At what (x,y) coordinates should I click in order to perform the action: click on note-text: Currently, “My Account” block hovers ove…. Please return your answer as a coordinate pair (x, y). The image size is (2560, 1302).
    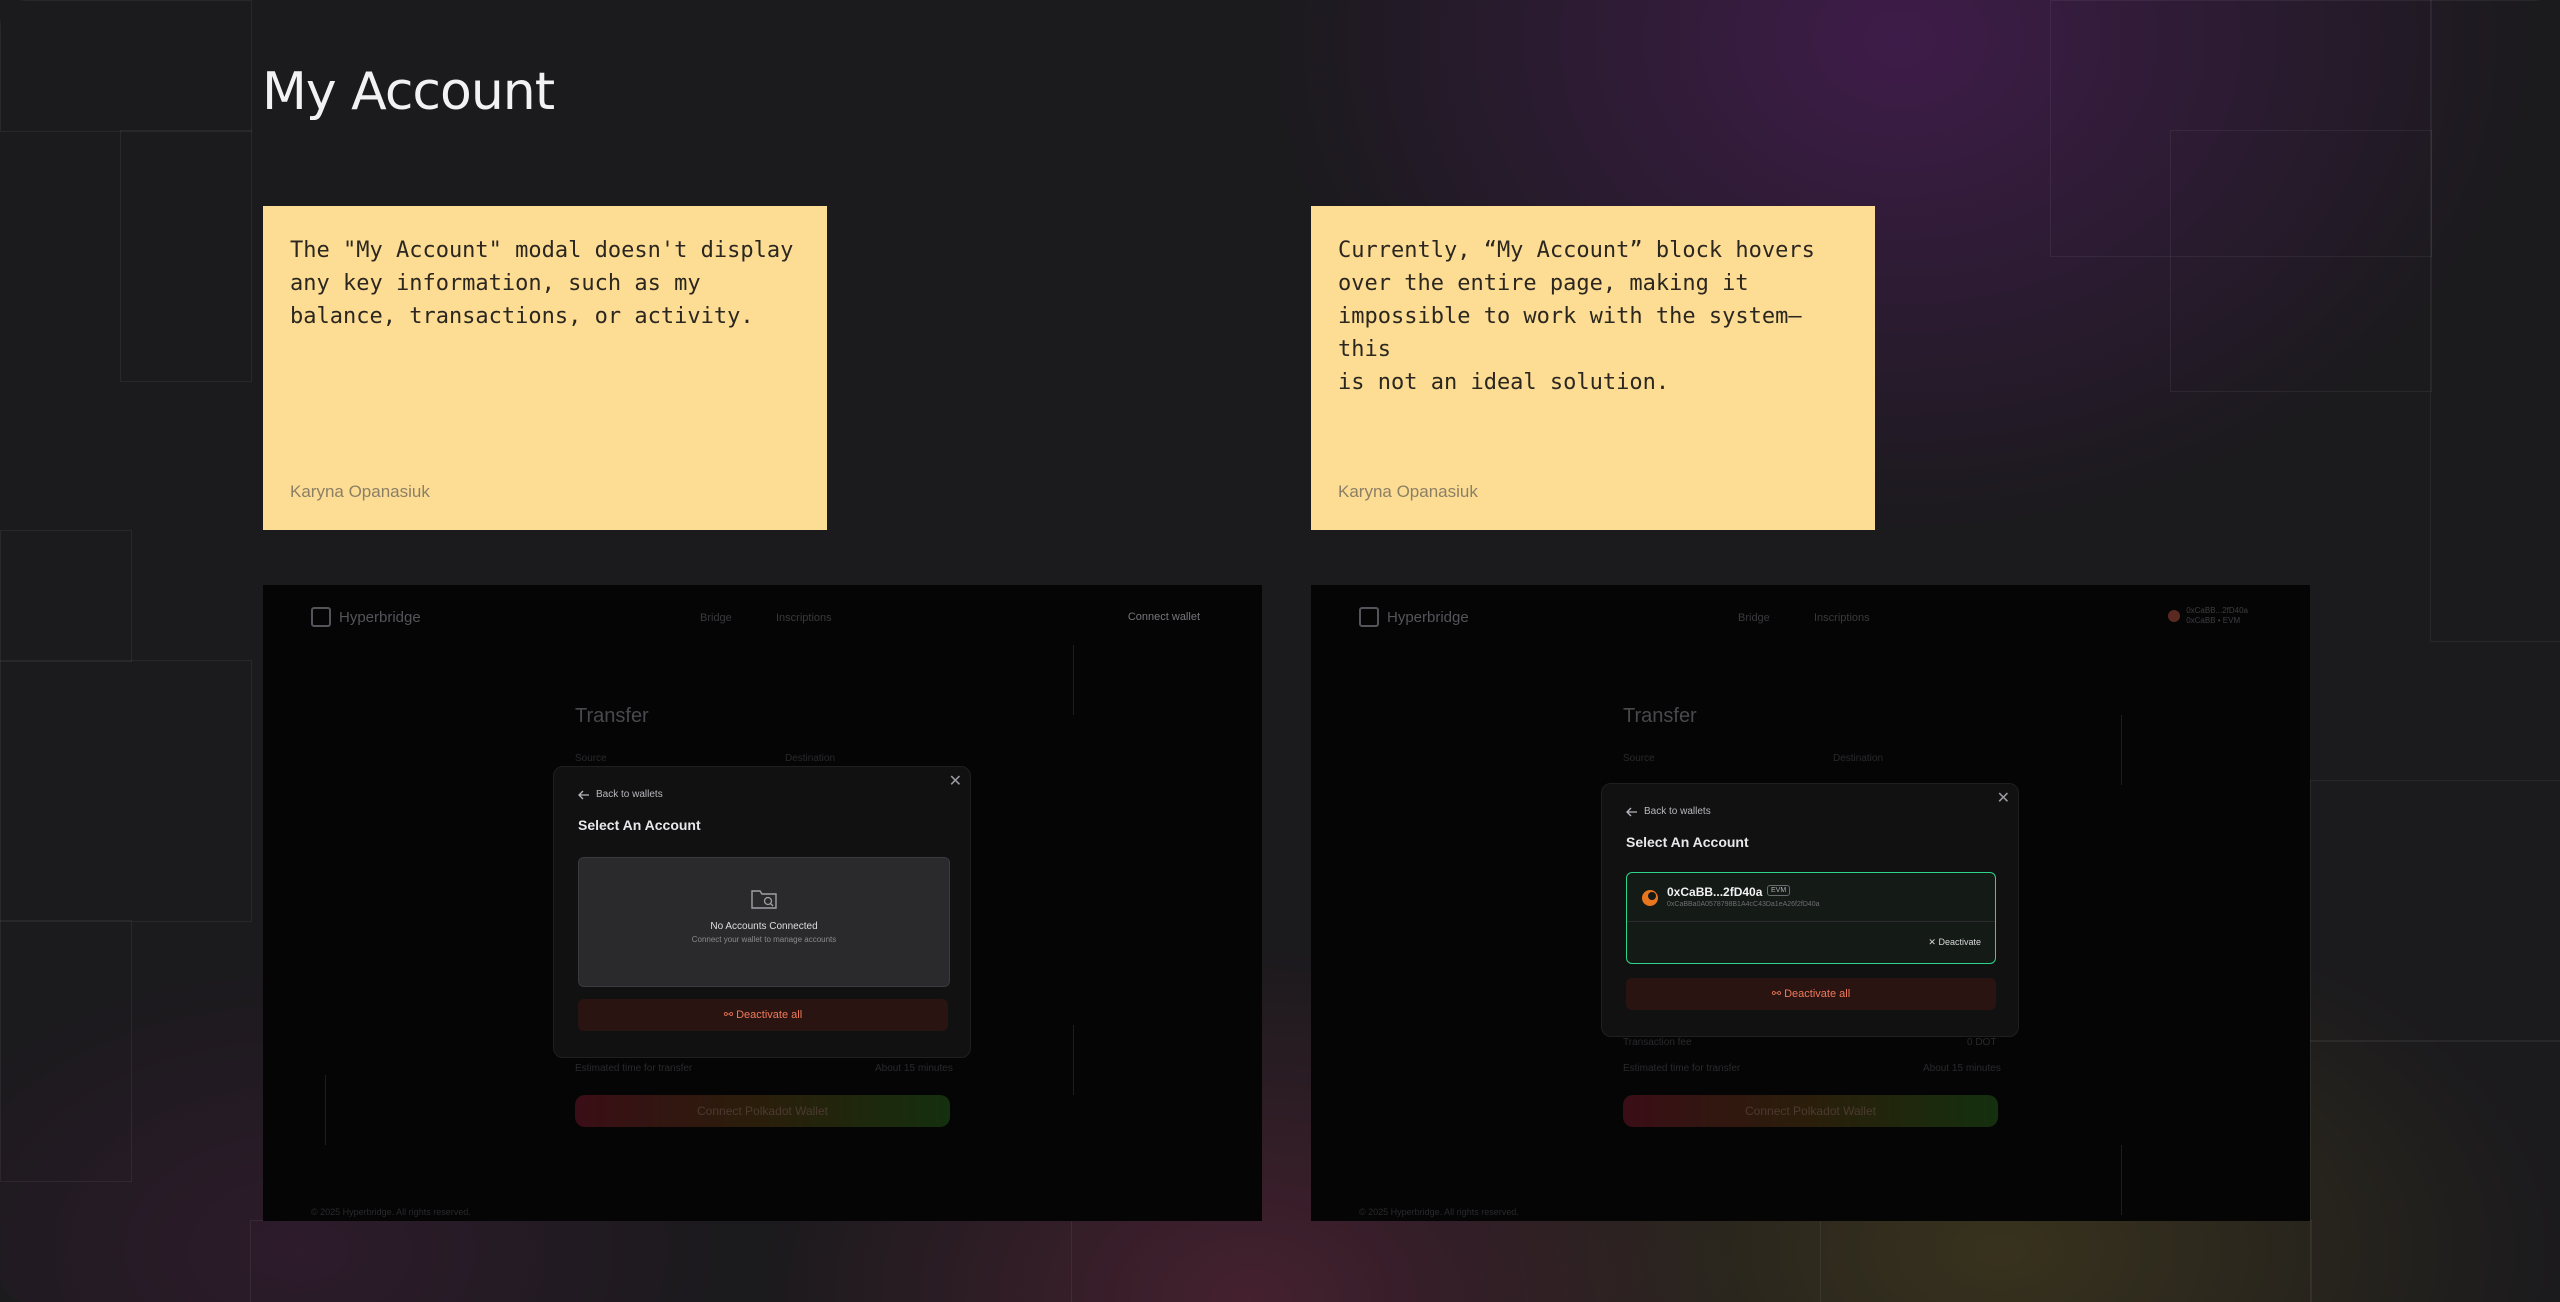
    Looking at the image, I should click on (1576, 316).